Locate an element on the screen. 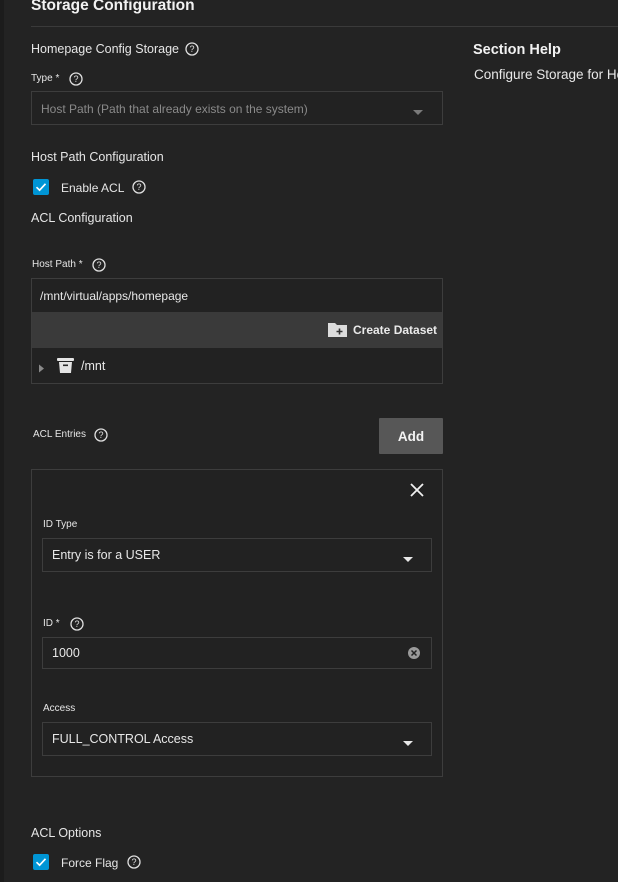 This screenshot has width=618, height=882. acl-options-label: ACL Options is located at coordinates (66, 833).